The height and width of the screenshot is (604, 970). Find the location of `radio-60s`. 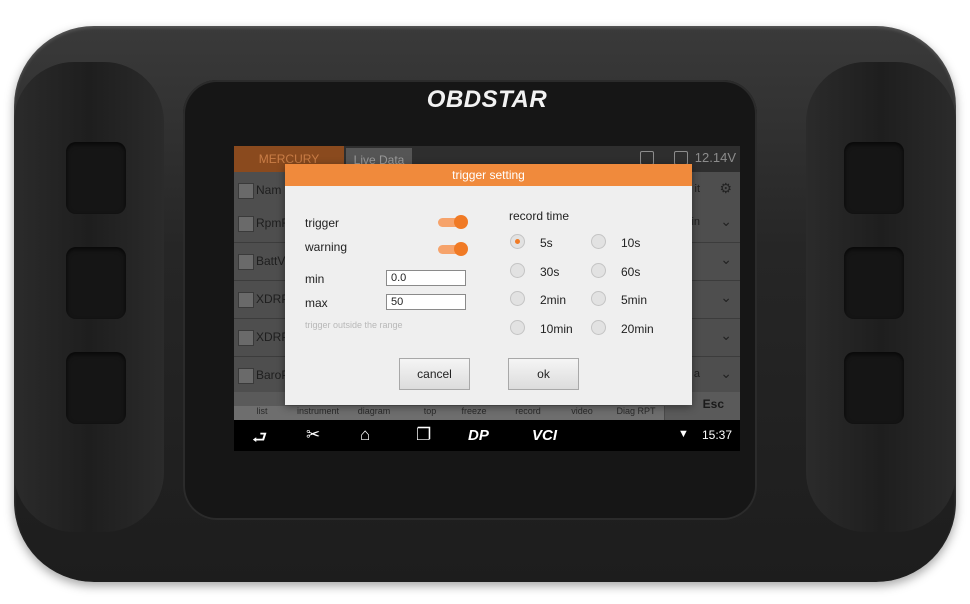

radio-60s is located at coordinates (598, 270).